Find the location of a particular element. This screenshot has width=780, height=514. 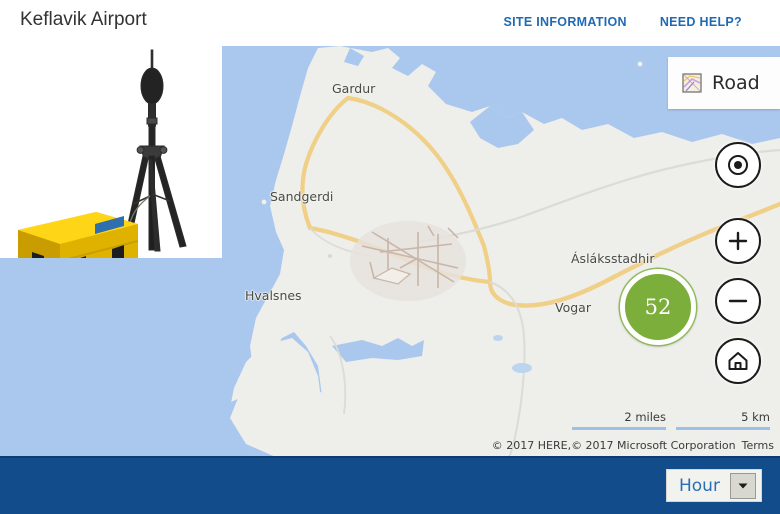

monitoring-terminal-photo is located at coordinates (111, 152).